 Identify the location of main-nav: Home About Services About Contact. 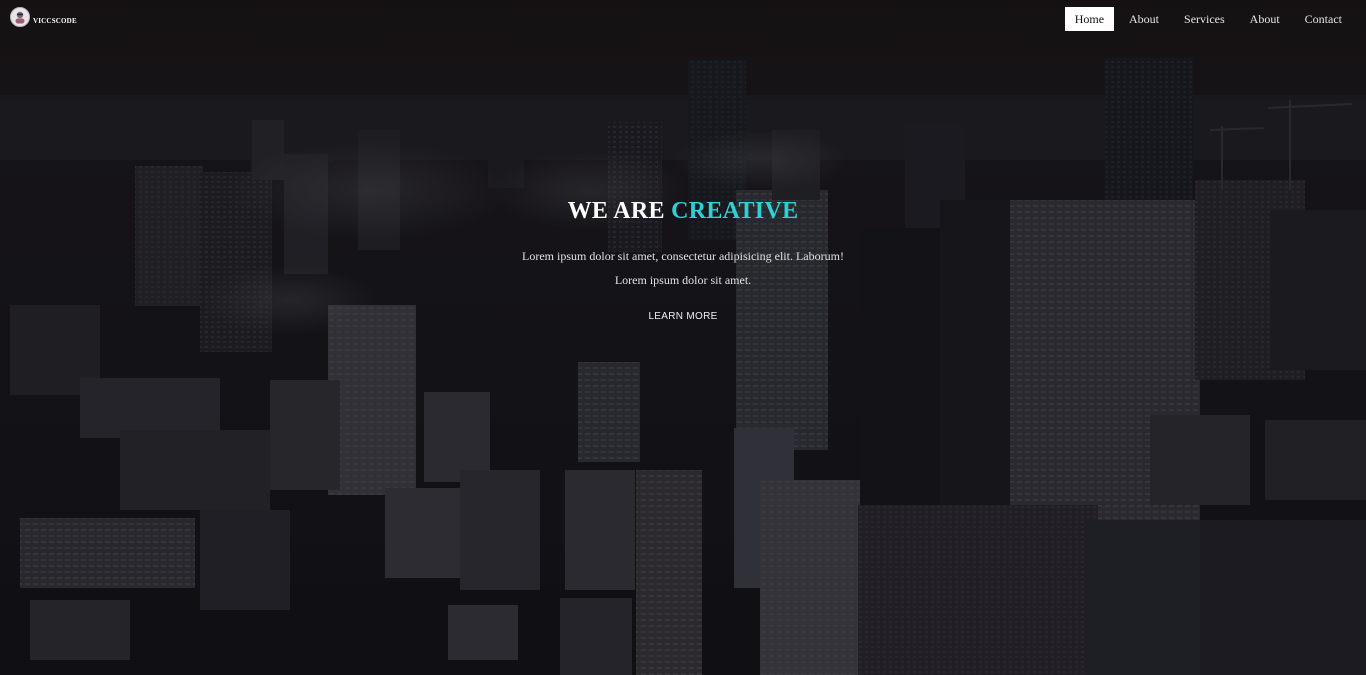
(1206, 19).